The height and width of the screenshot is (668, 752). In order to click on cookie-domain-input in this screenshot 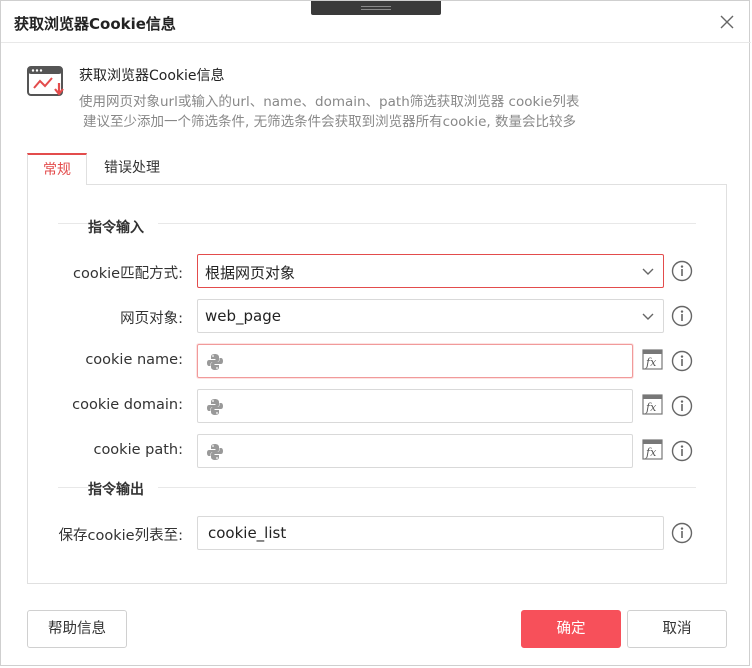, I will do `click(415, 406)`.